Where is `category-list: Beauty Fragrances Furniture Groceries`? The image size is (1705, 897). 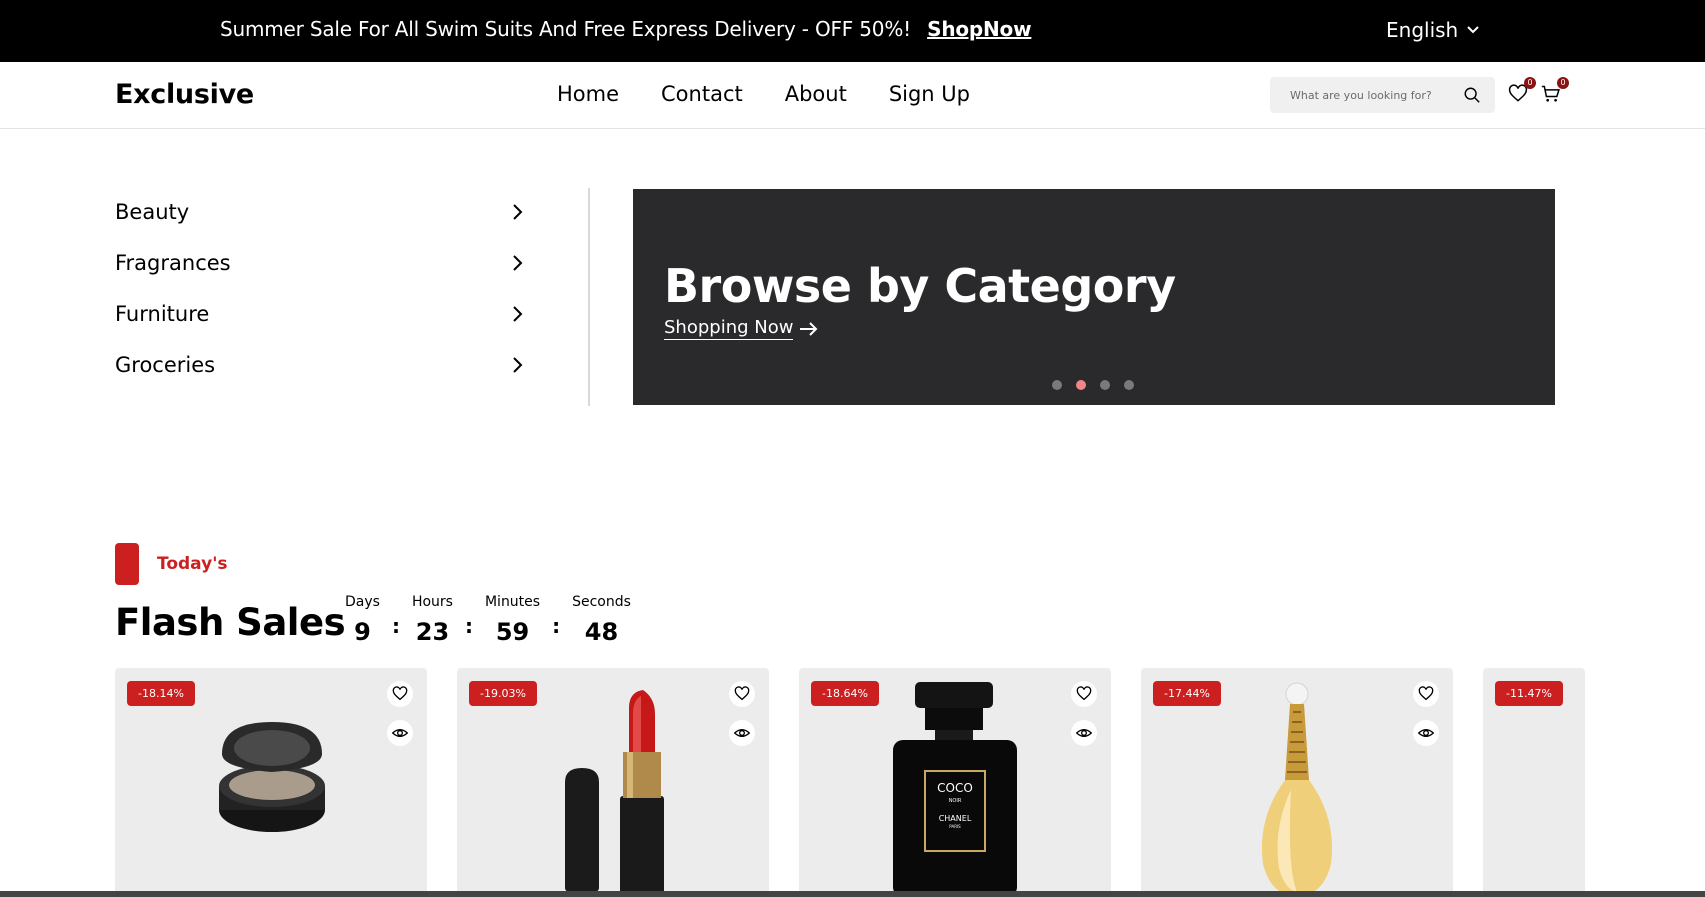 category-list: Beauty Fragrances Furniture Groceries is located at coordinates (320, 302).